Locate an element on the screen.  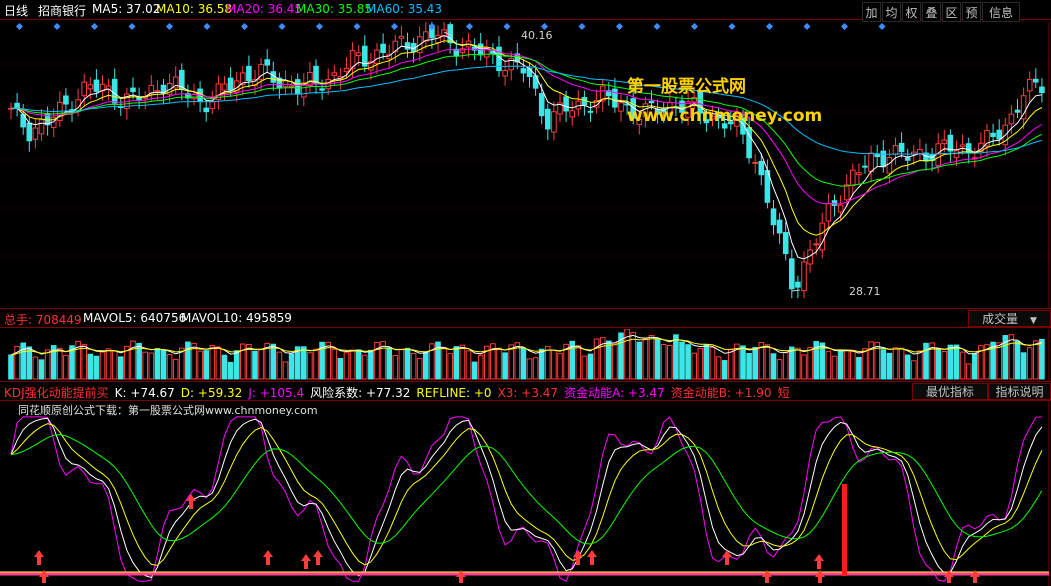
stock-name: 招商银行 is located at coordinates (62, 10).